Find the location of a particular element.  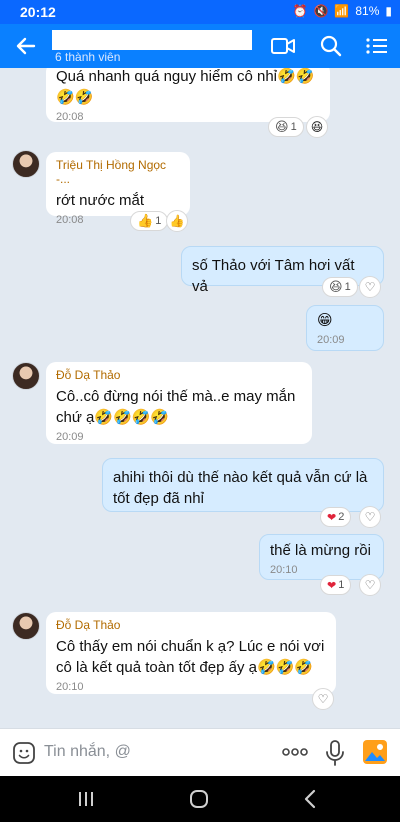

wifi-icon: 📶 is located at coordinates (342, 11).